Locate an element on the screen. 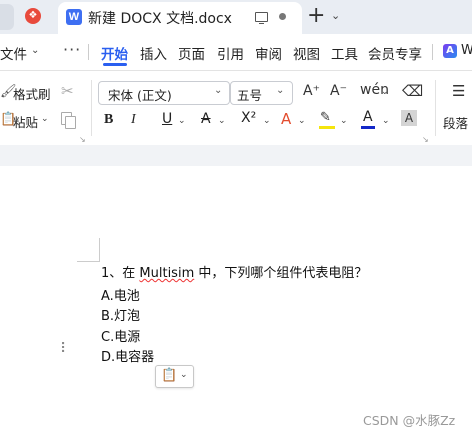 The image size is (472, 434). tab-review: 审阅 is located at coordinates (268, 53).